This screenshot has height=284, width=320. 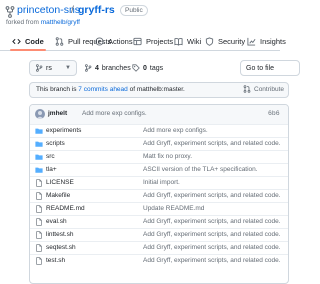 I want to click on branches-count: 4, so click(x=97, y=68).